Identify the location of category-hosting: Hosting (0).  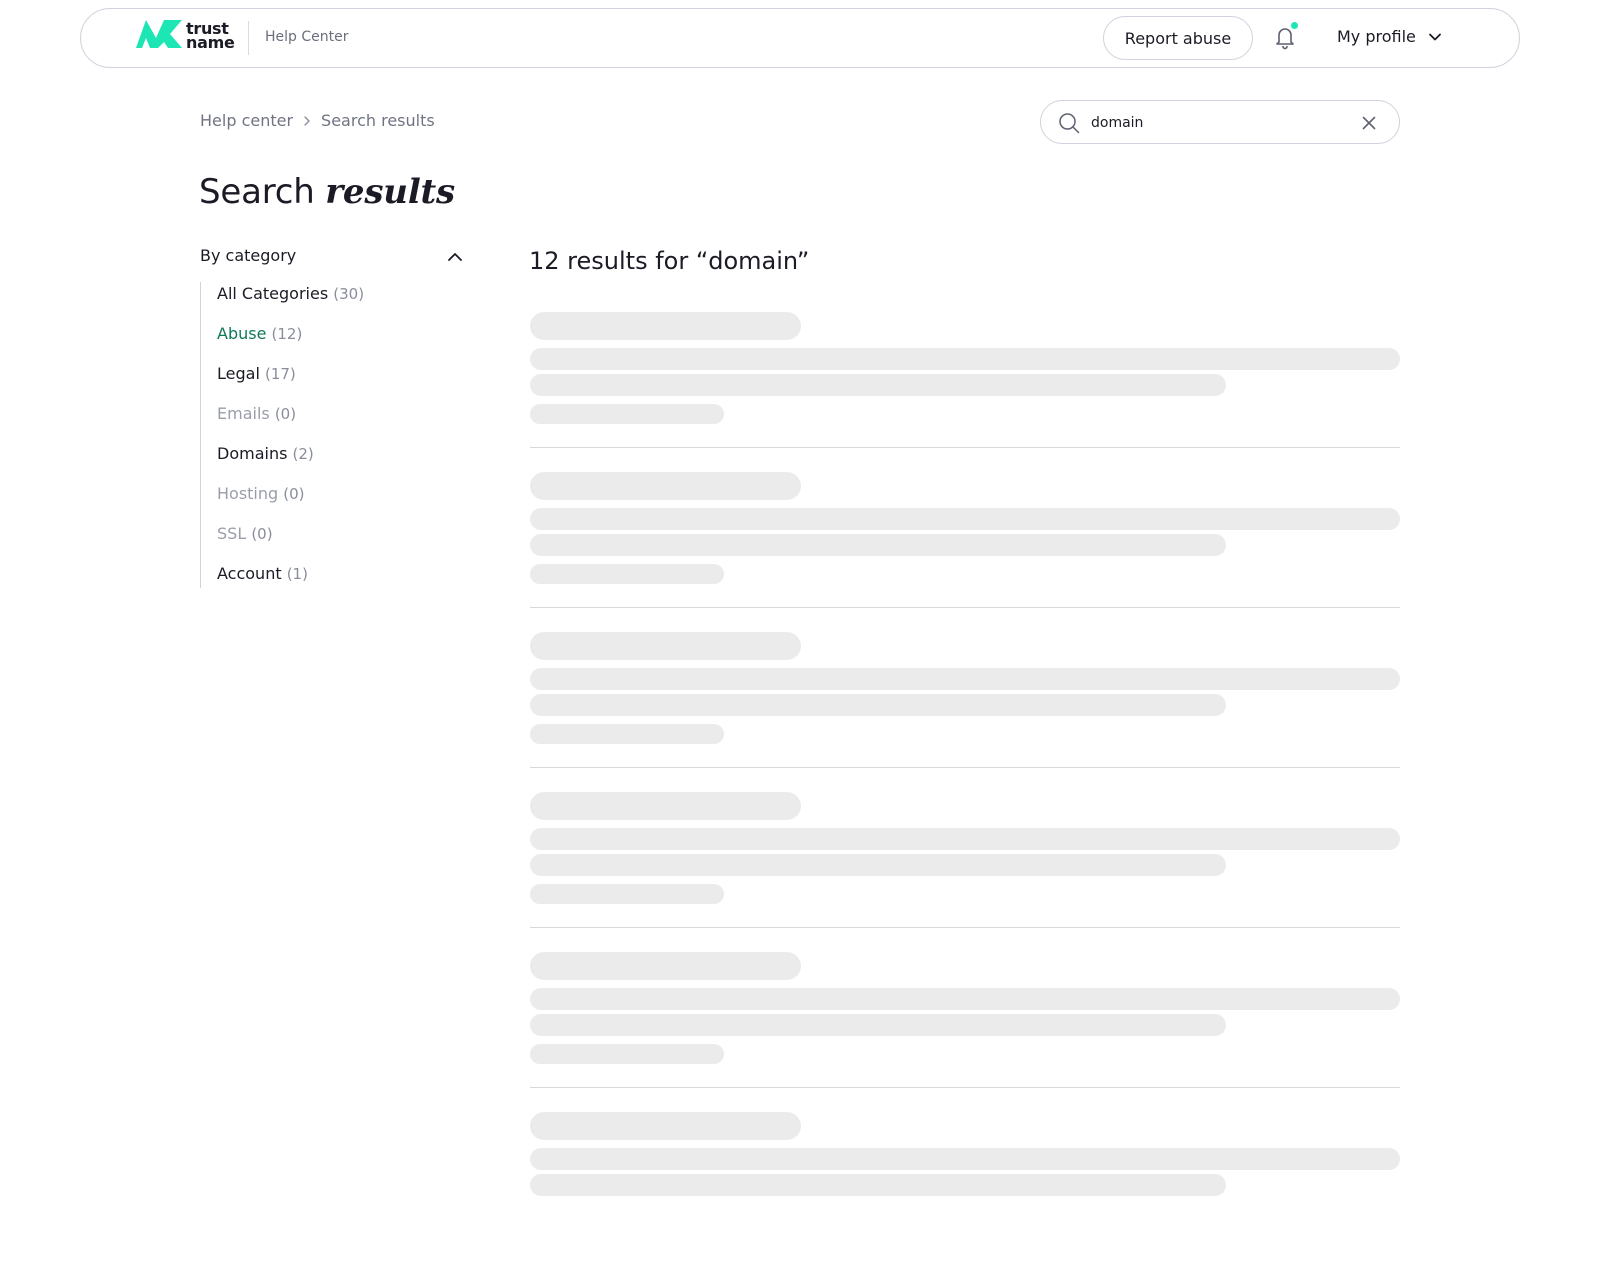
(261, 494).